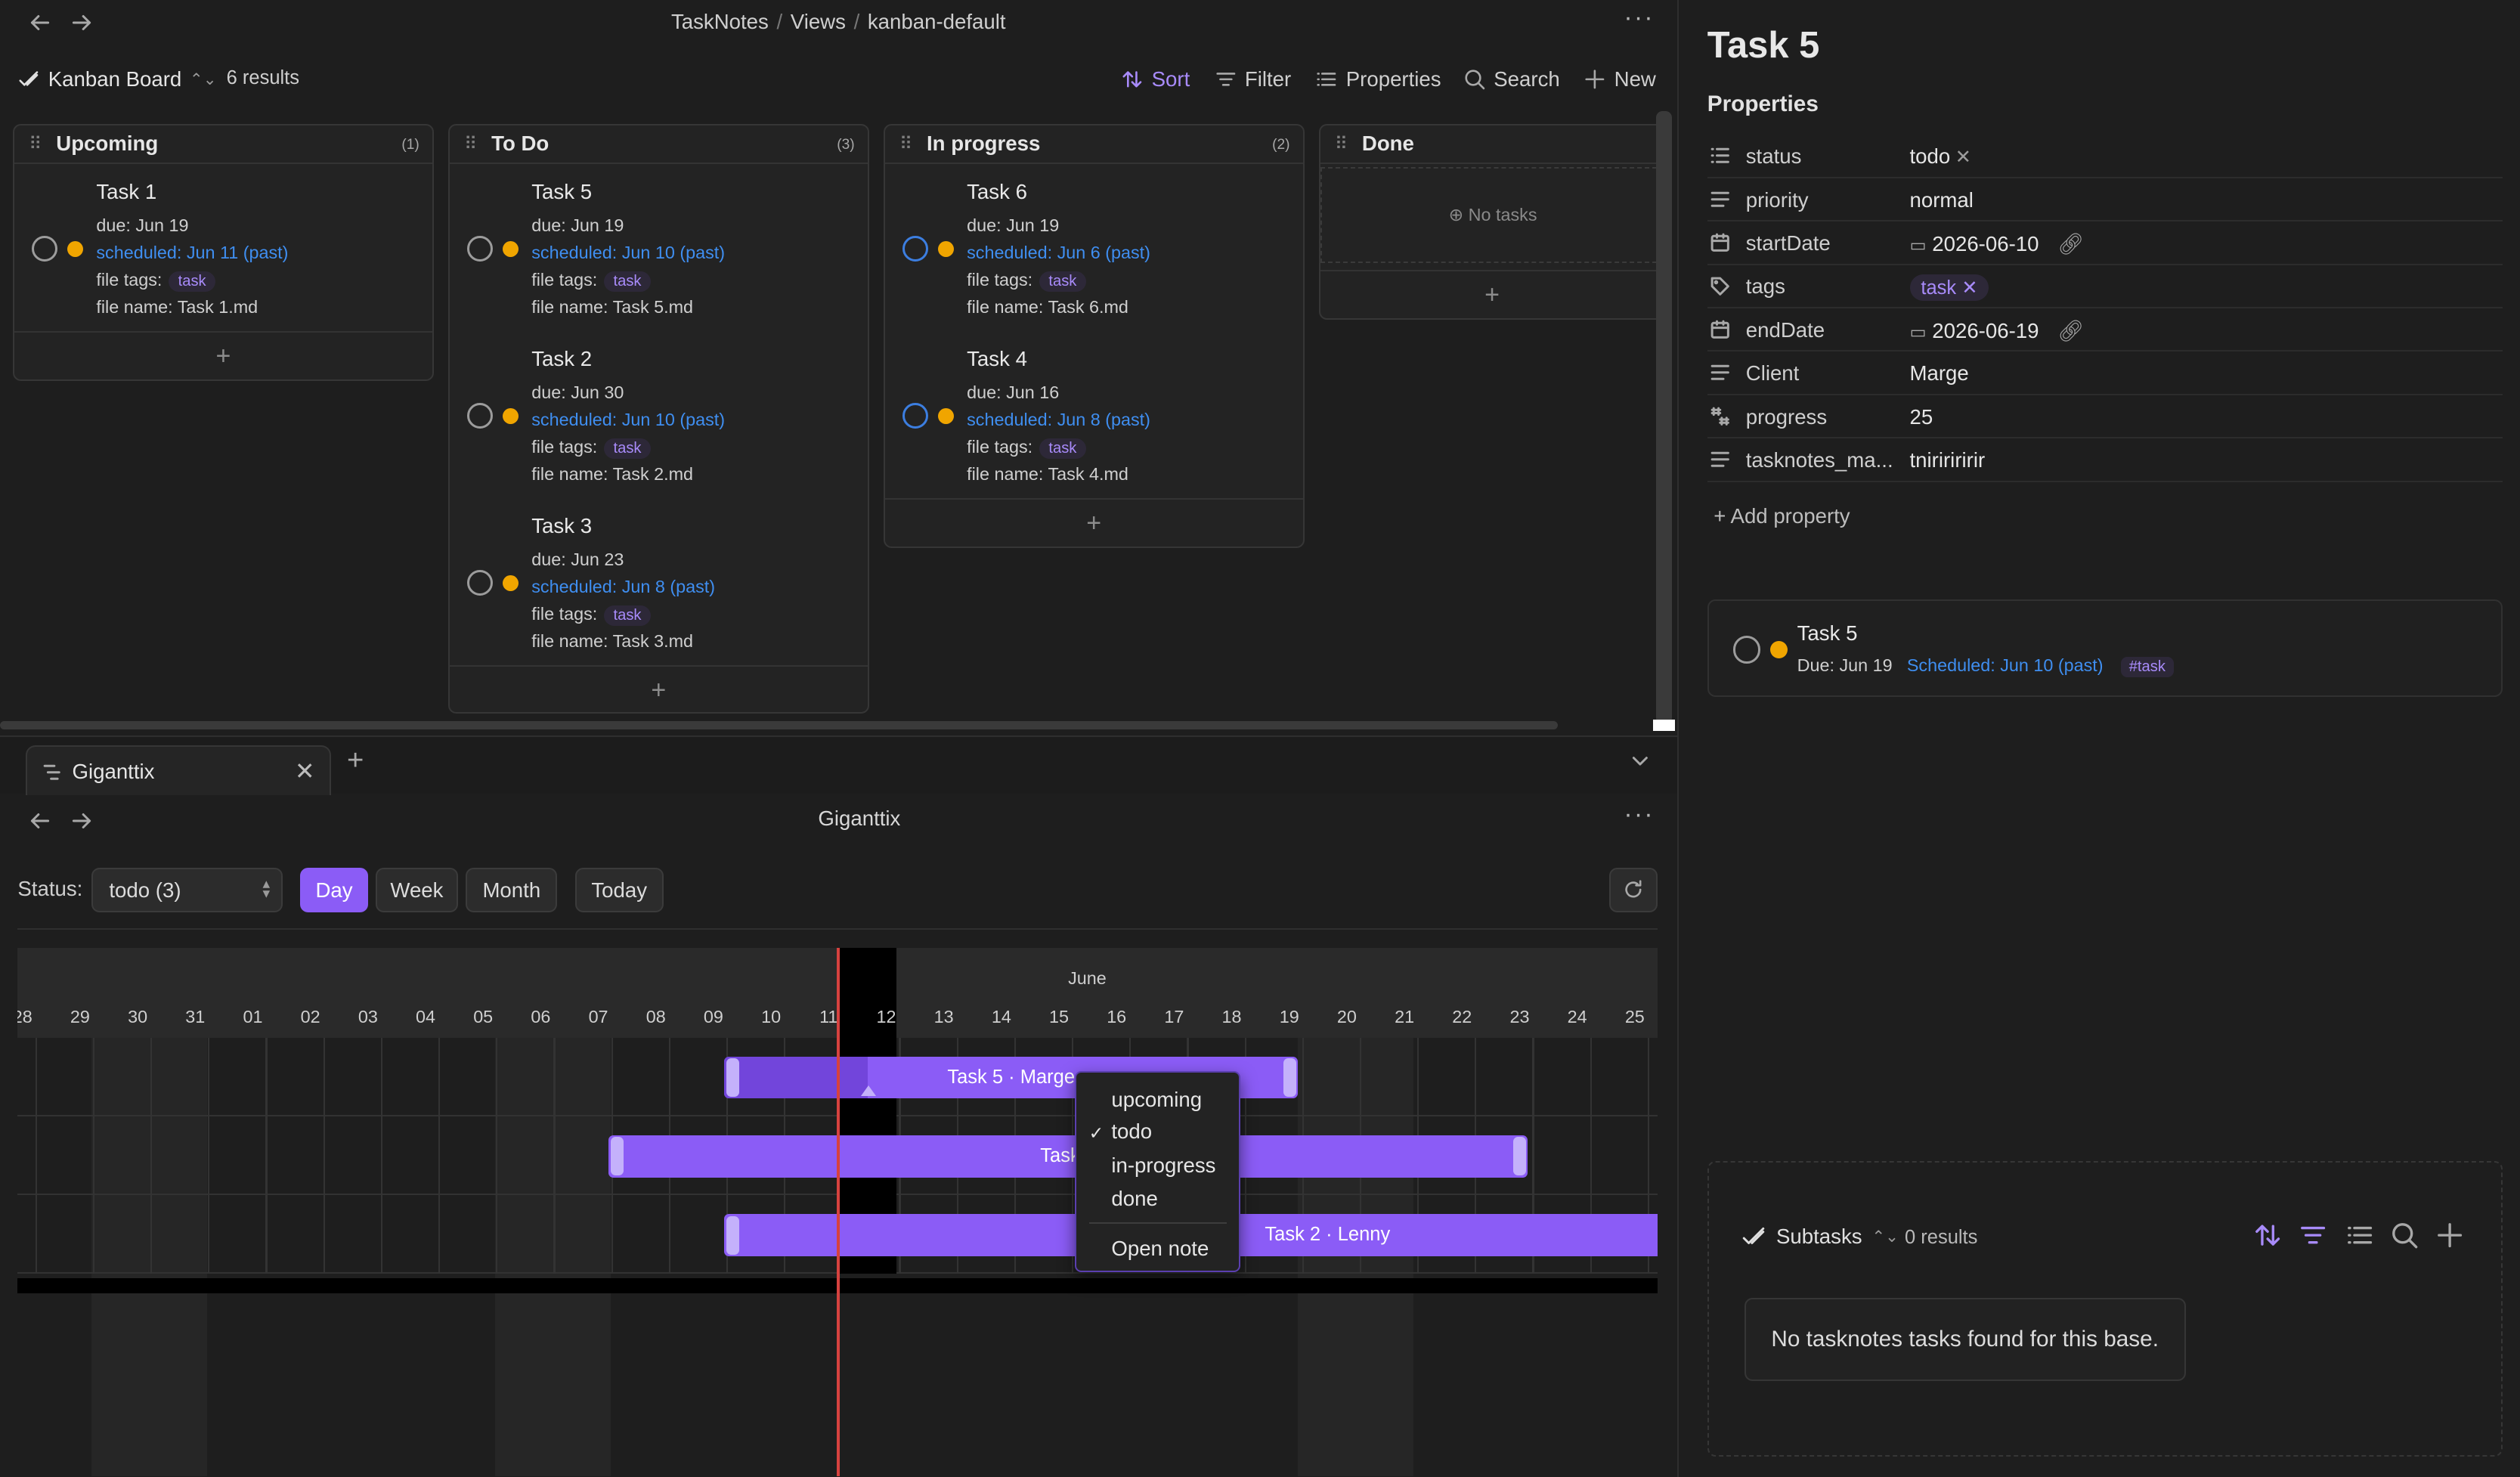  I want to click on task-card-tag: #task, so click(2147, 667).